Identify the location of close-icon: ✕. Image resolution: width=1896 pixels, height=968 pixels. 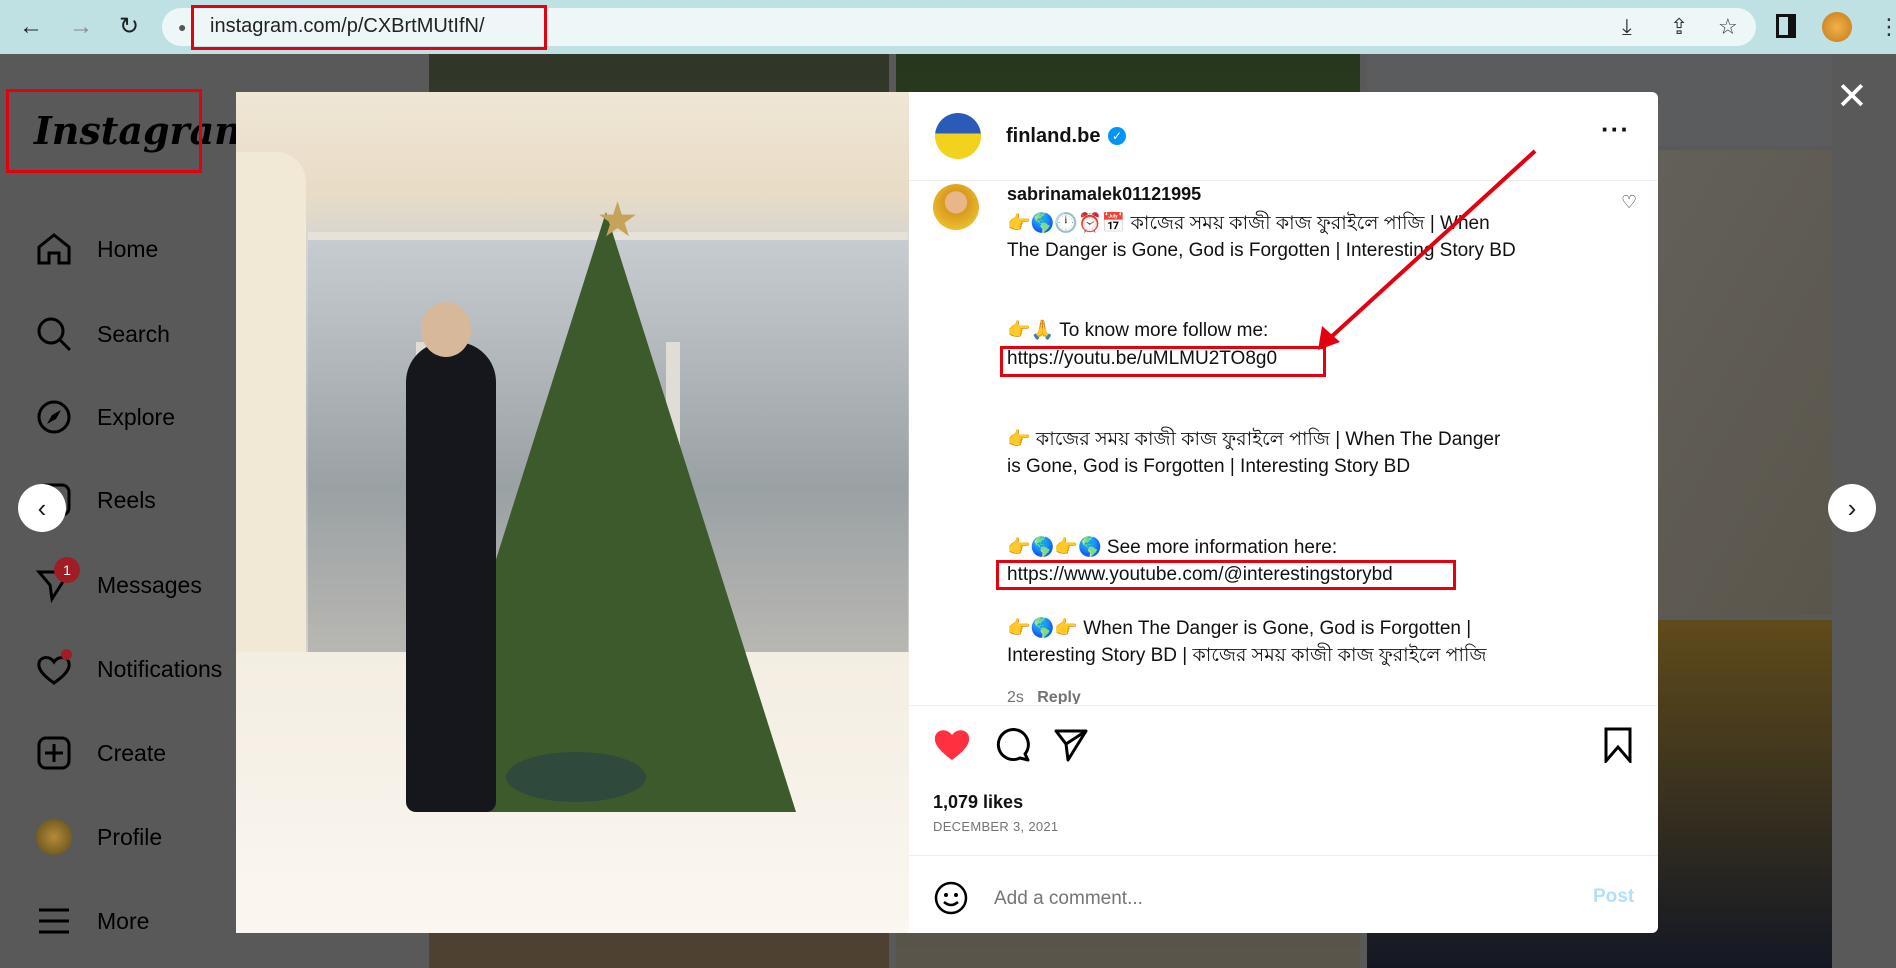
(1852, 97).